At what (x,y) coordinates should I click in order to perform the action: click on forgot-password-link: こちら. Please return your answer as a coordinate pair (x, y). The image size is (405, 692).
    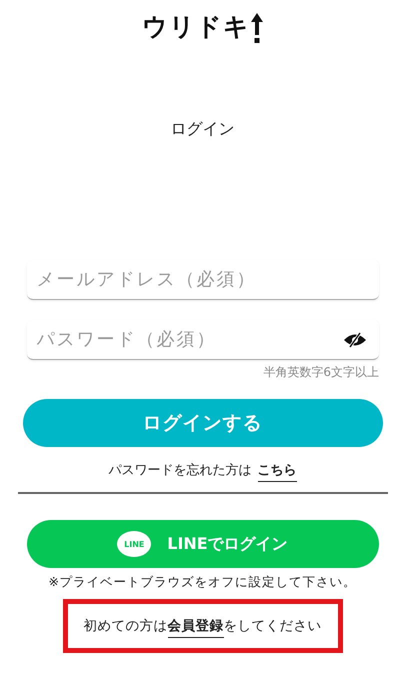
    Looking at the image, I should click on (277, 472).